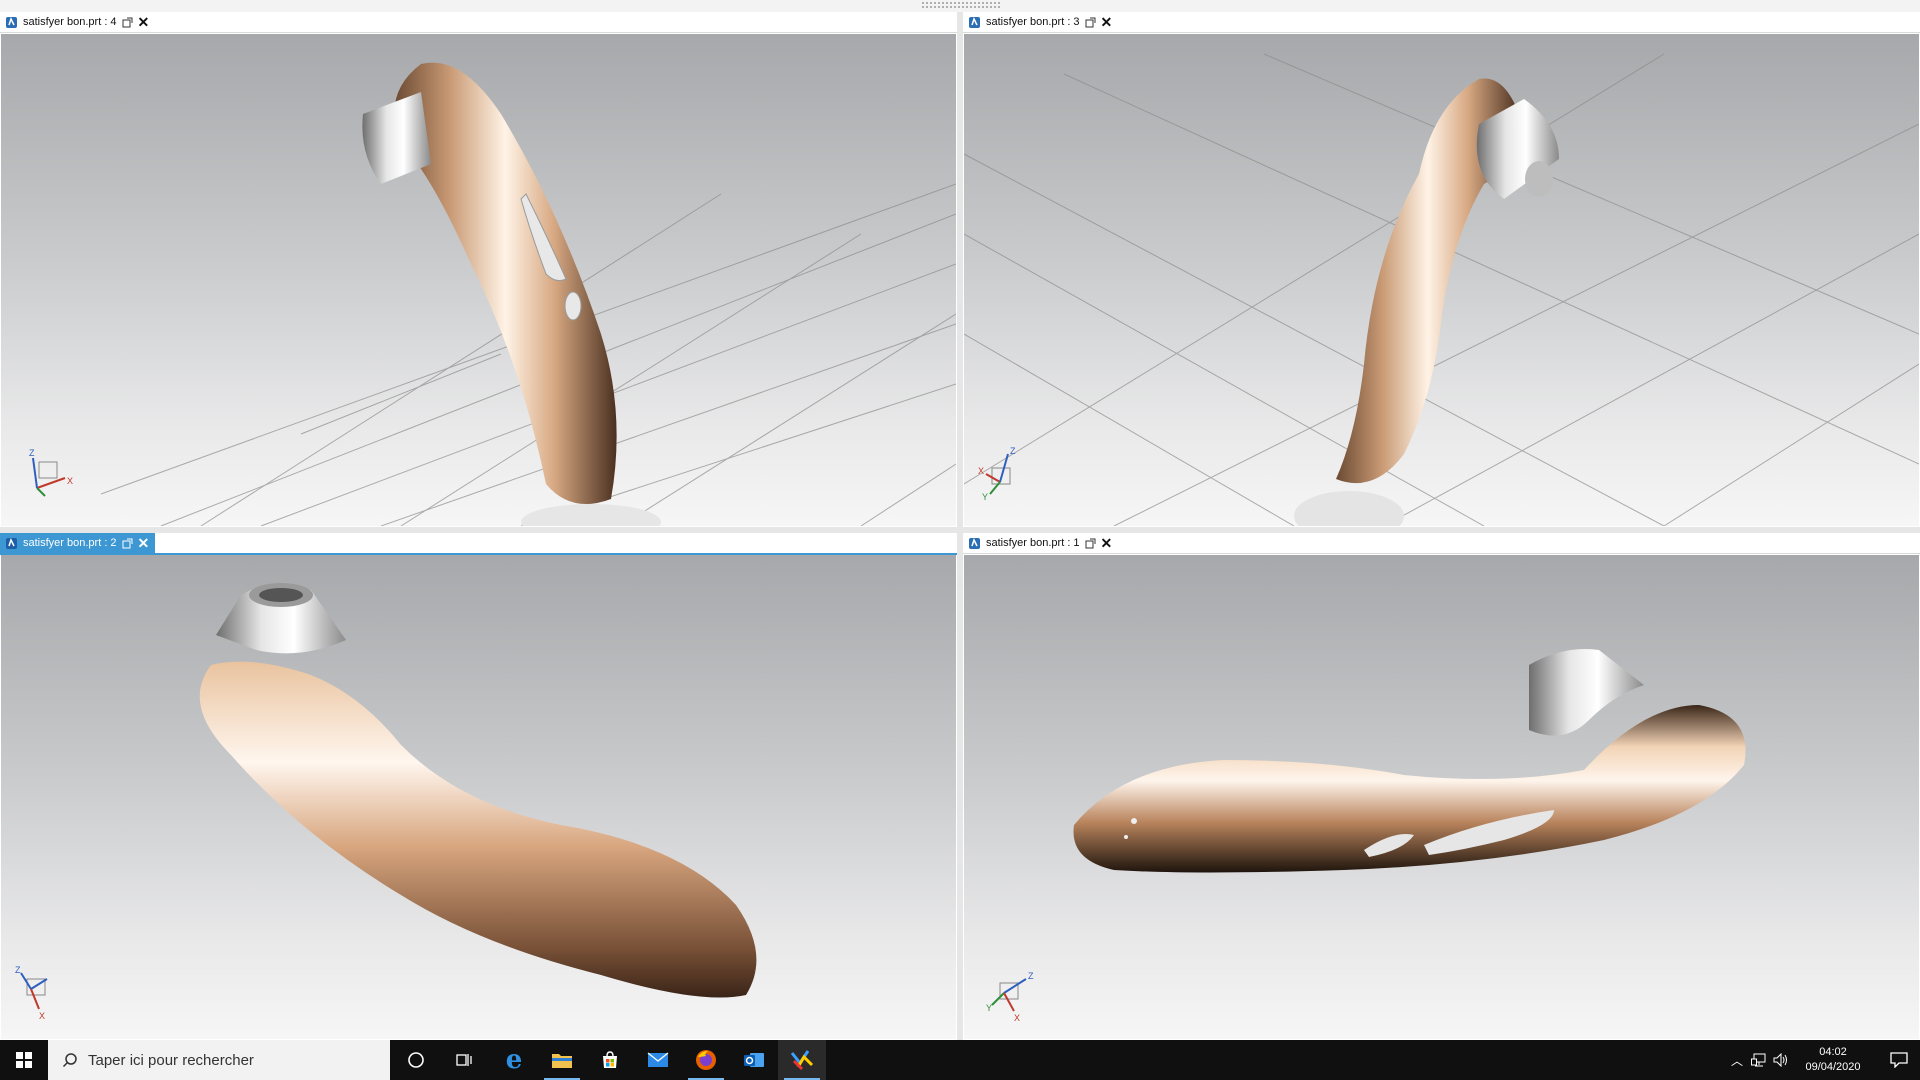 The image size is (1920, 1080). What do you see at coordinates (1441, 22) in the screenshot?
I see `viewport-tabbar: satisfyer bon.prt : 3 ✕` at bounding box center [1441, 22].